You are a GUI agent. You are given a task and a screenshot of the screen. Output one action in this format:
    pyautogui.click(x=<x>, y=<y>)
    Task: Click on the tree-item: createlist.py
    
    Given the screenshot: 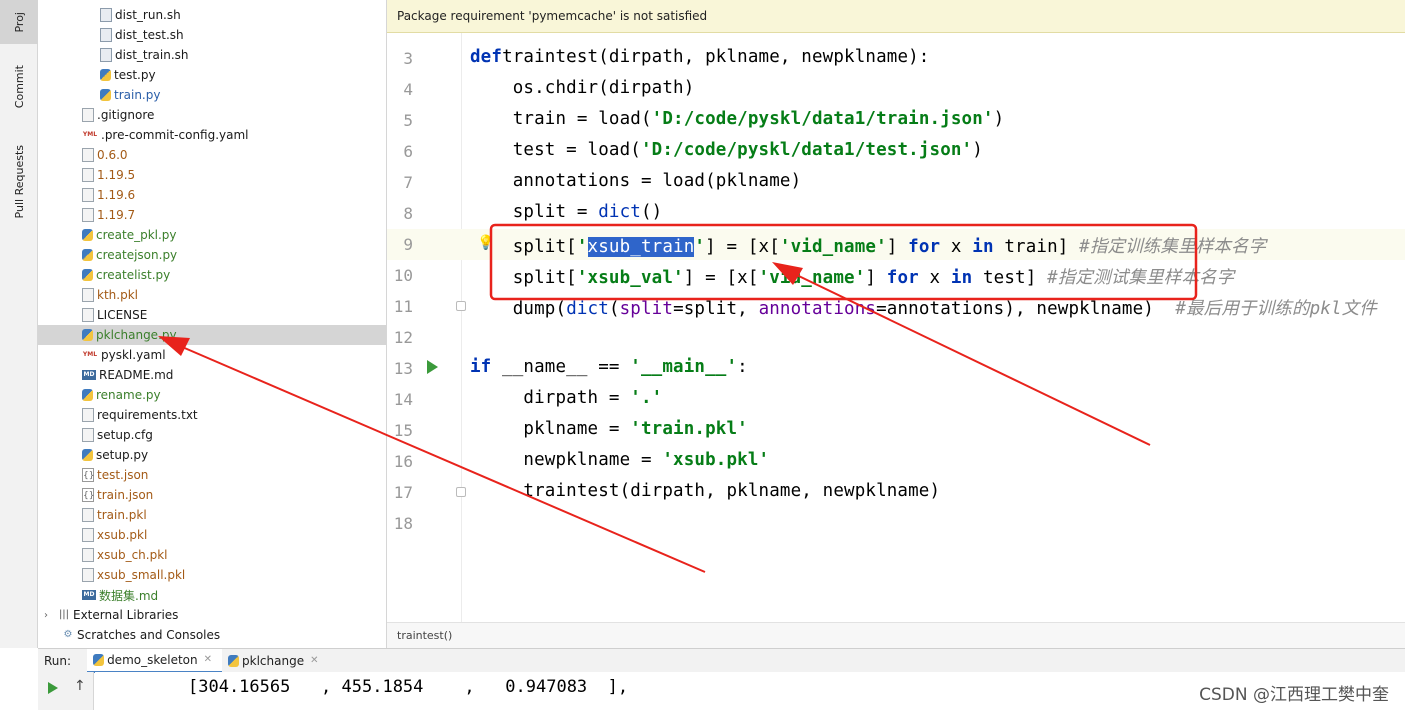 What is the action you would take?
    pyautogui.click(x=212, y=275)
    